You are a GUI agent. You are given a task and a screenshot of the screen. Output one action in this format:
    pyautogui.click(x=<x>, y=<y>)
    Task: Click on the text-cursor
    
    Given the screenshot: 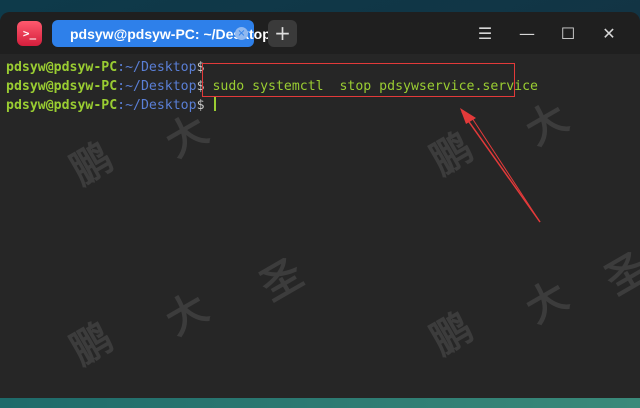 What is the action you would take?
    pyautogui.click(x=215, y=104)
    